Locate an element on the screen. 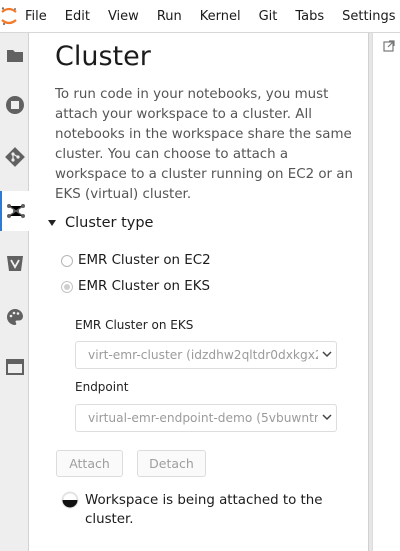 The image size is (400, 551). eks-cluster-value: virt-emr-cluster (idzdhw2qltdr0dxkgx2oh is located at coordinates (203, 355).